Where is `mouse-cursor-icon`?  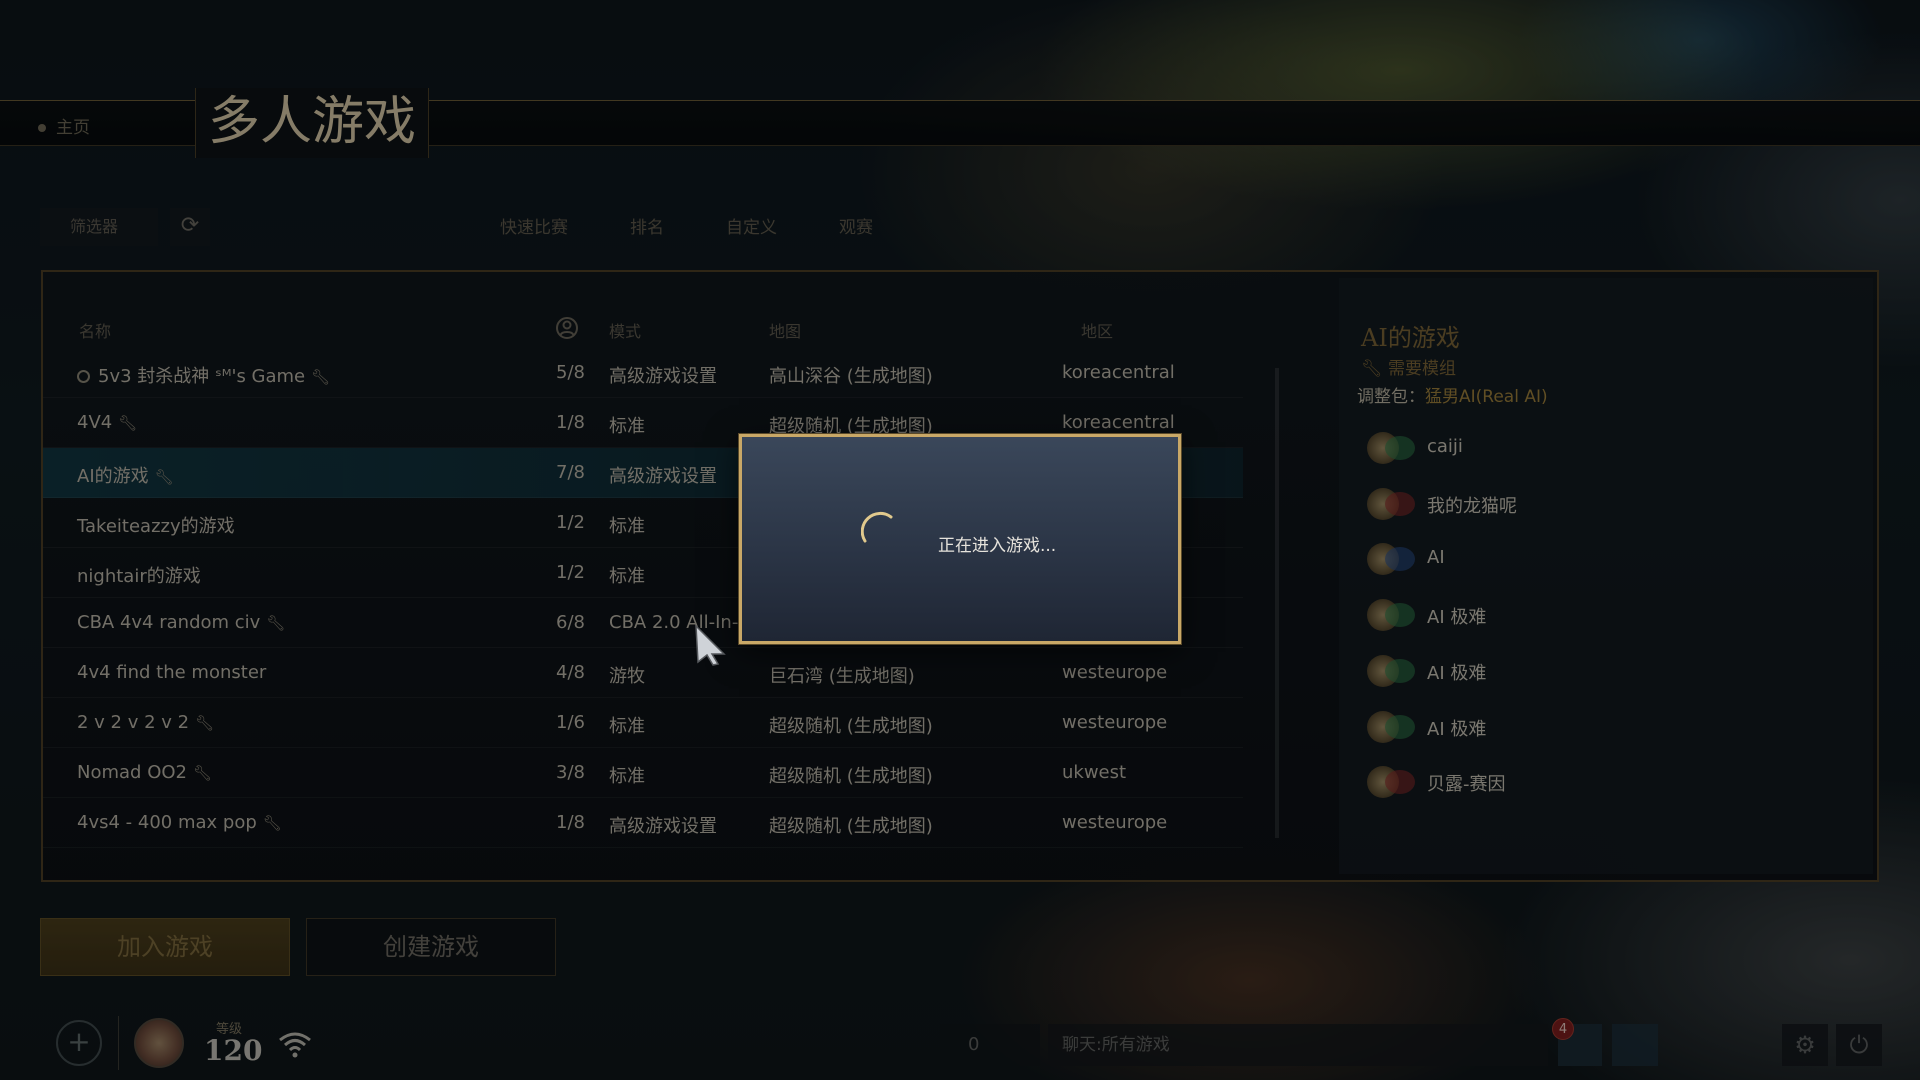
mouse-cursor-icon is located at coordinates (710, 645).